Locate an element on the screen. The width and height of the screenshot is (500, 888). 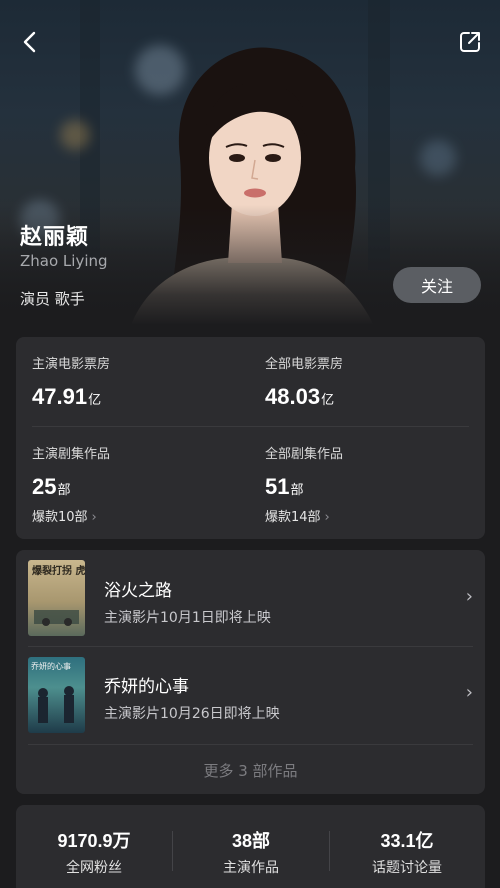
share-button is located at coordinates (470, 42).